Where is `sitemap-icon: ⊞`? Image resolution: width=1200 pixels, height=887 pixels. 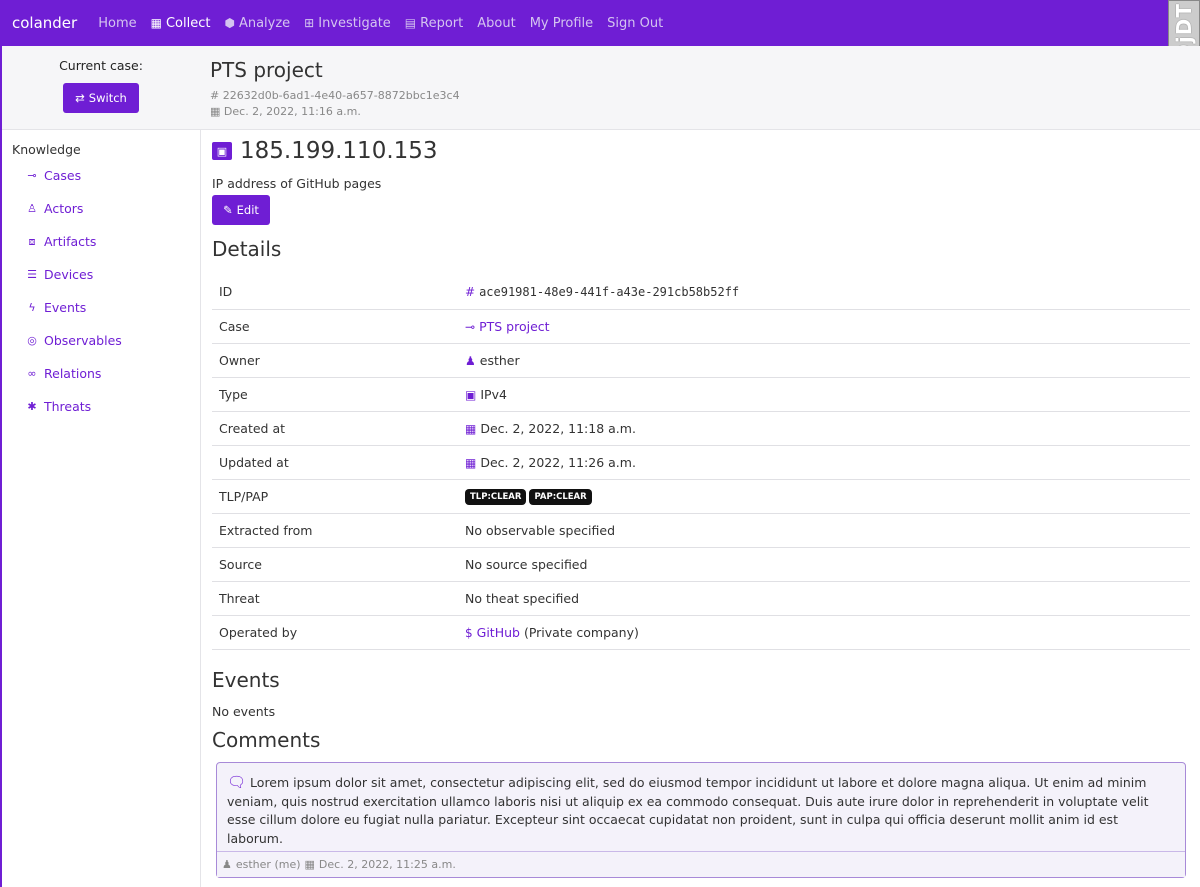
sitemap-icon: ⊞ is located at coordinates (309, 23).